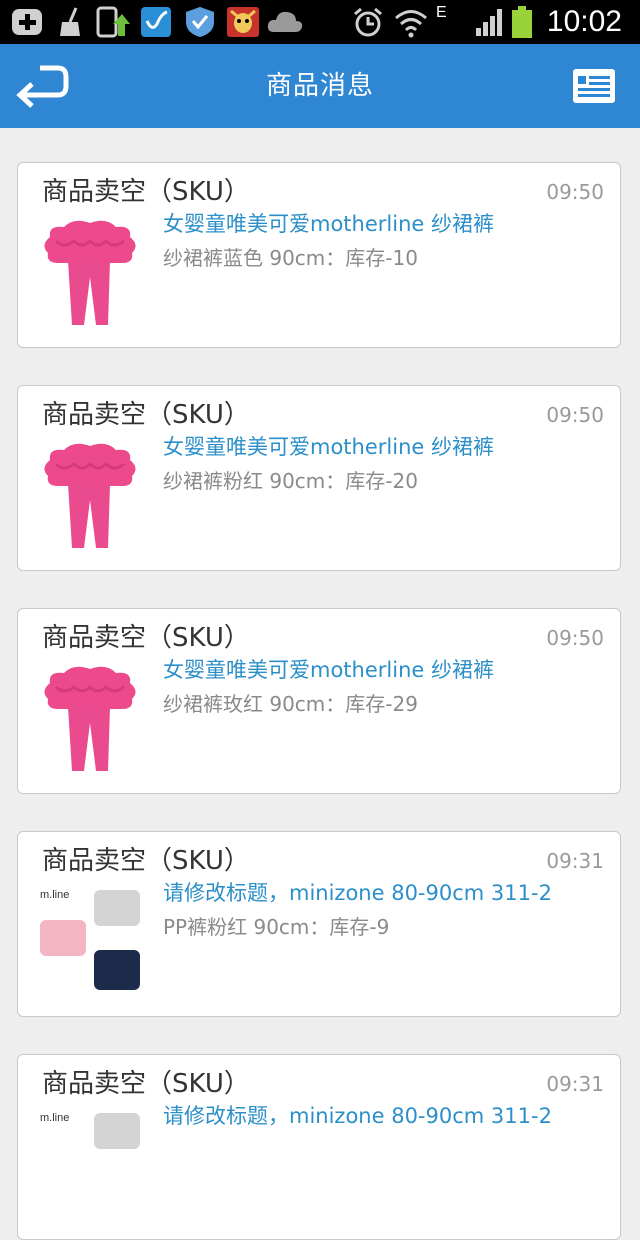 The height and width of the screenshot is (1240, 640). I want to click on battery-icon, so click(522, 22).